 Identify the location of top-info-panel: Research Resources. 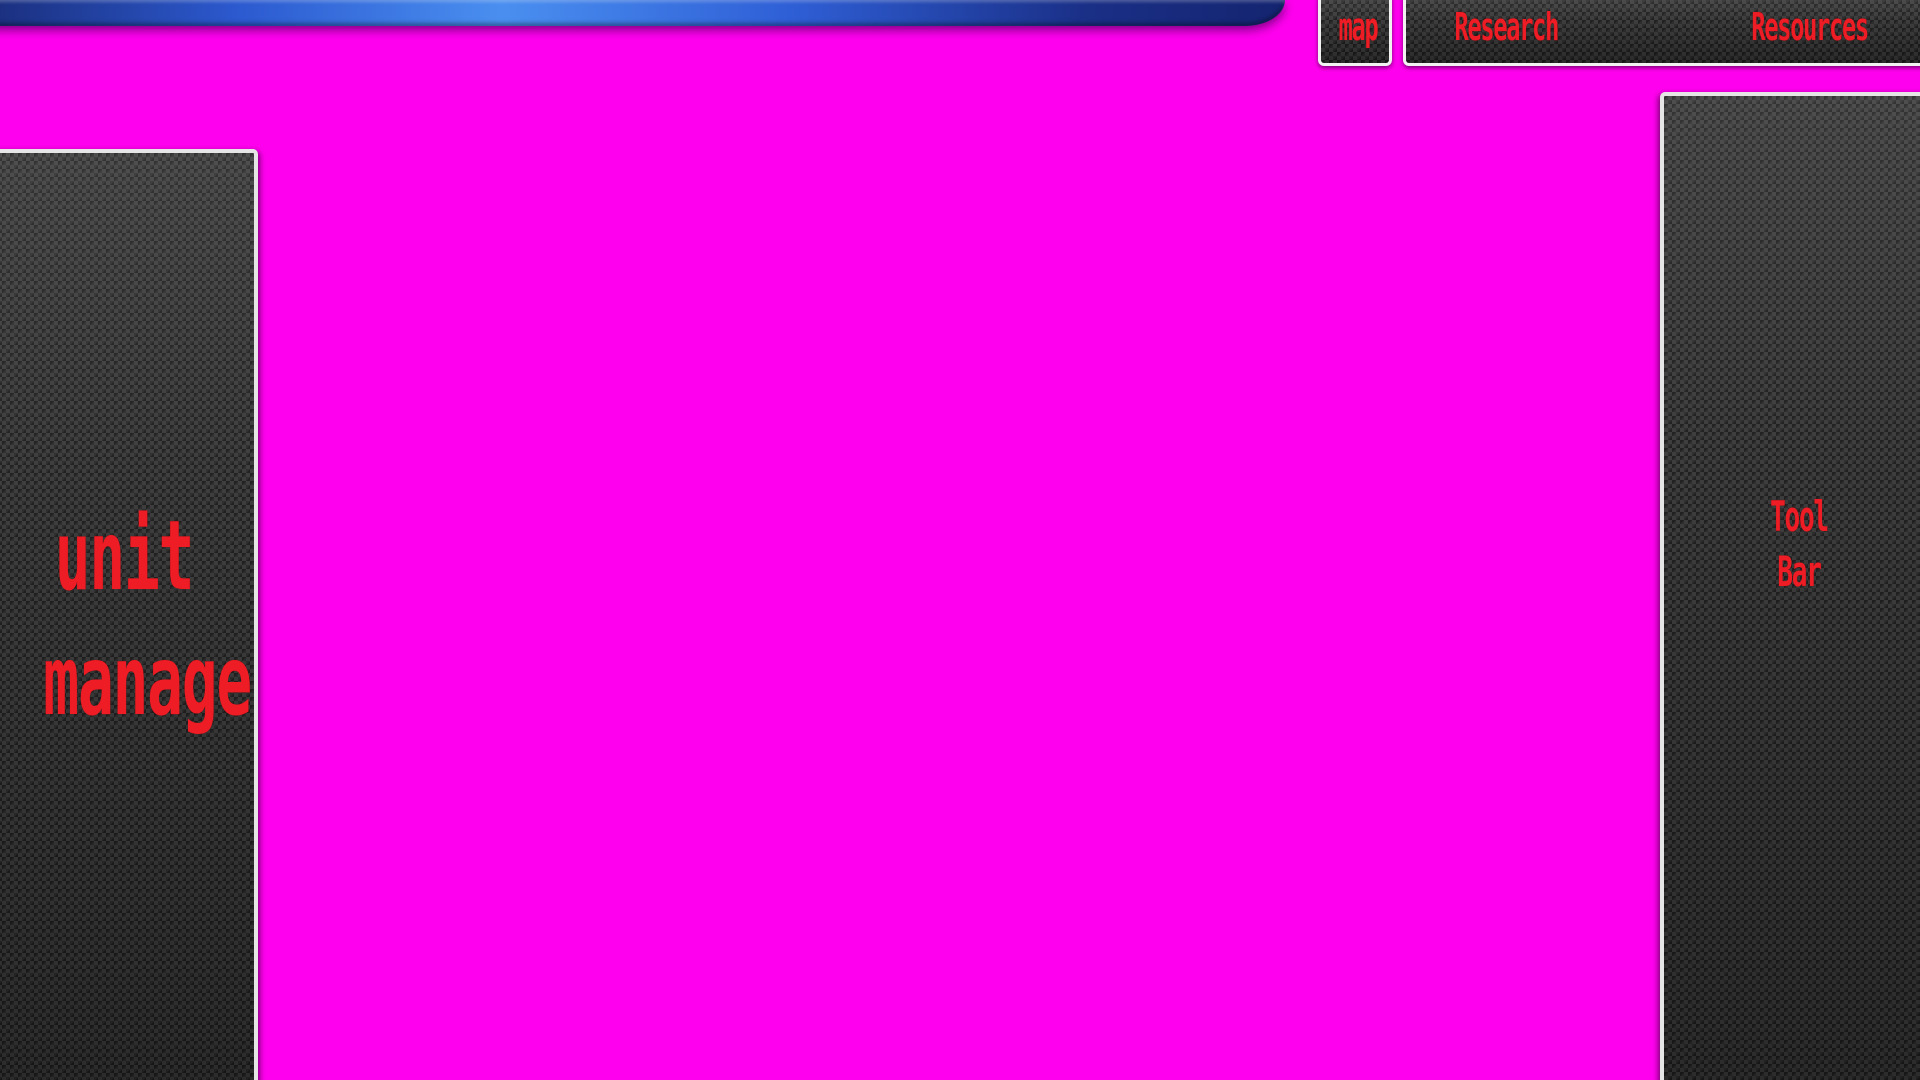
(1661, 33).